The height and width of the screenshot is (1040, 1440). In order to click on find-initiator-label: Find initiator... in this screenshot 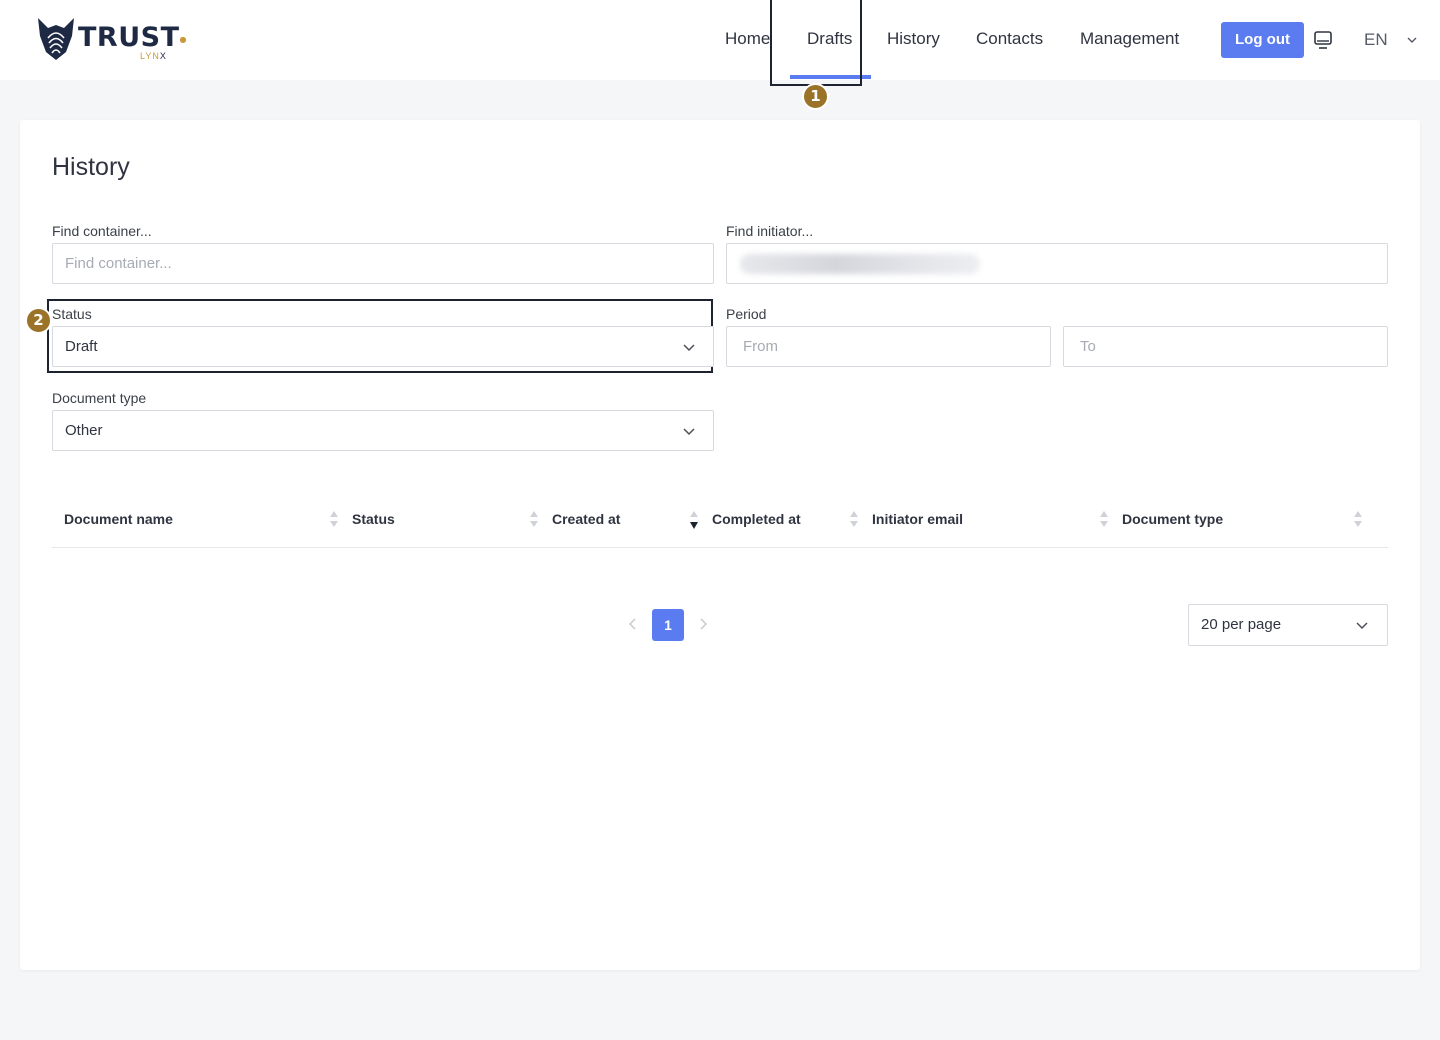, I will do `click(770, 231)`.